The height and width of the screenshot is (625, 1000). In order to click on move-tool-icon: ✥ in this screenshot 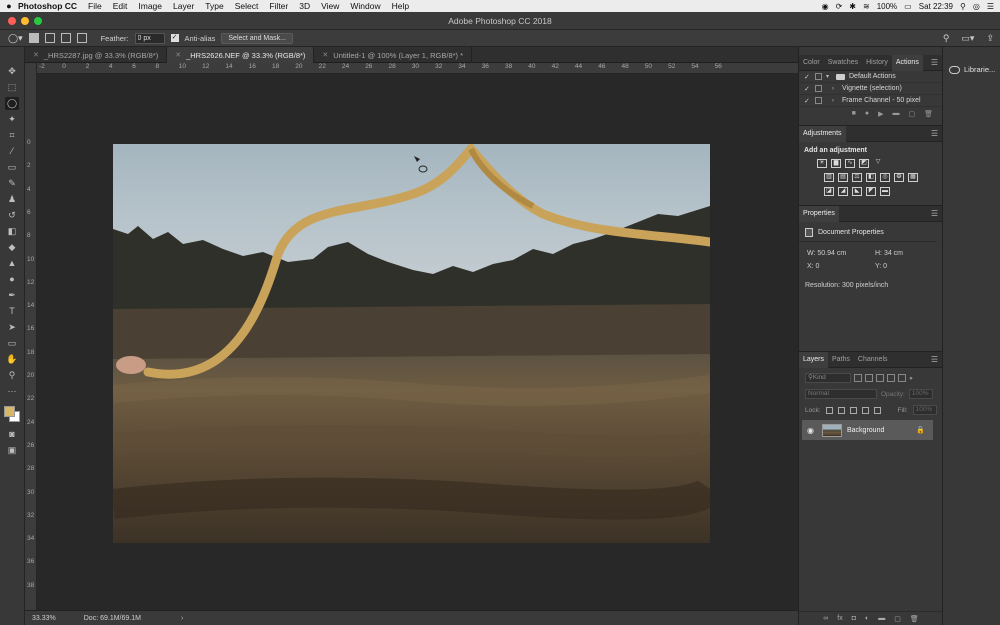, I will do `click(12, 71)`.